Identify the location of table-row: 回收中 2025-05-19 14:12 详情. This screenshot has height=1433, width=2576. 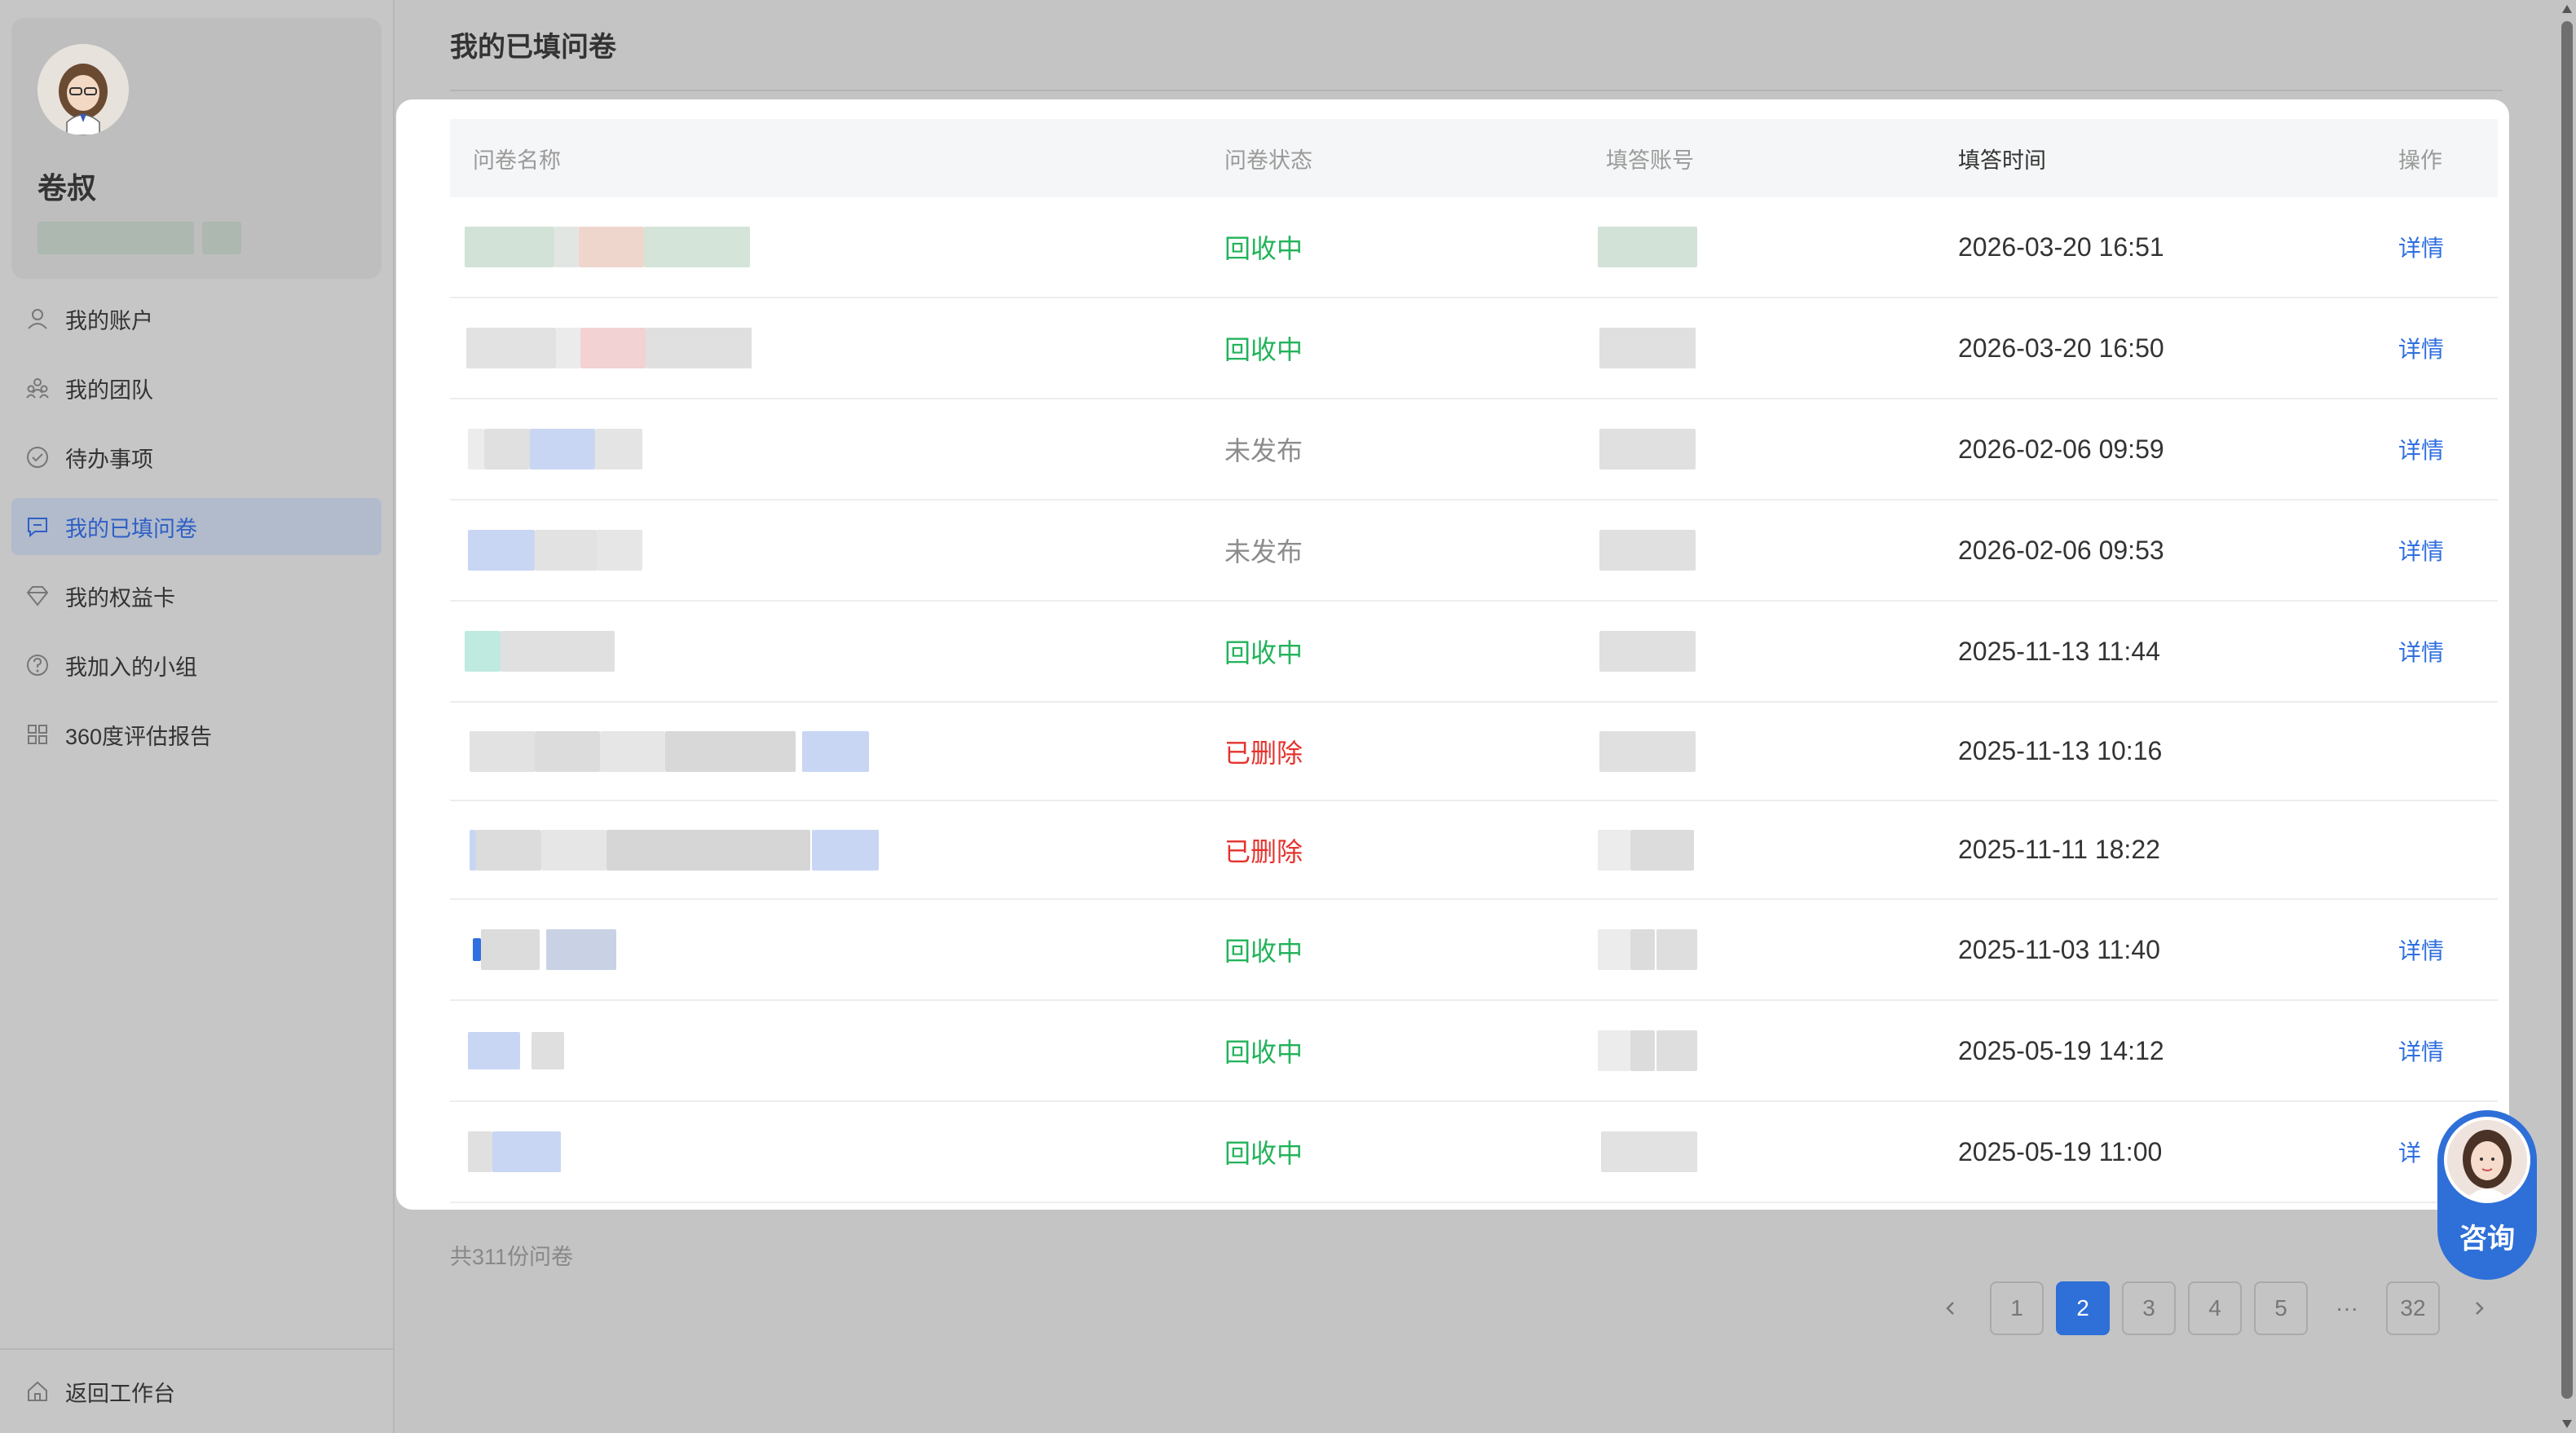
(1474, 1051).